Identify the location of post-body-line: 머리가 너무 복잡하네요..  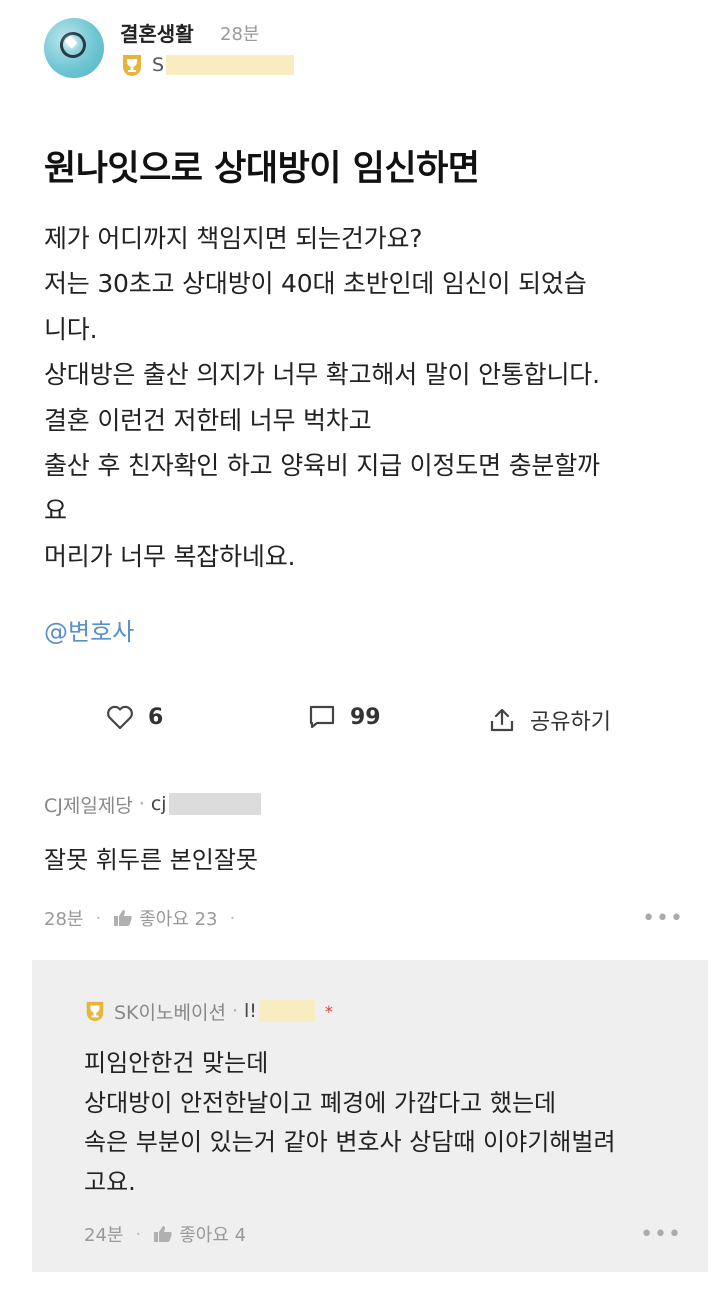
(170, 556).